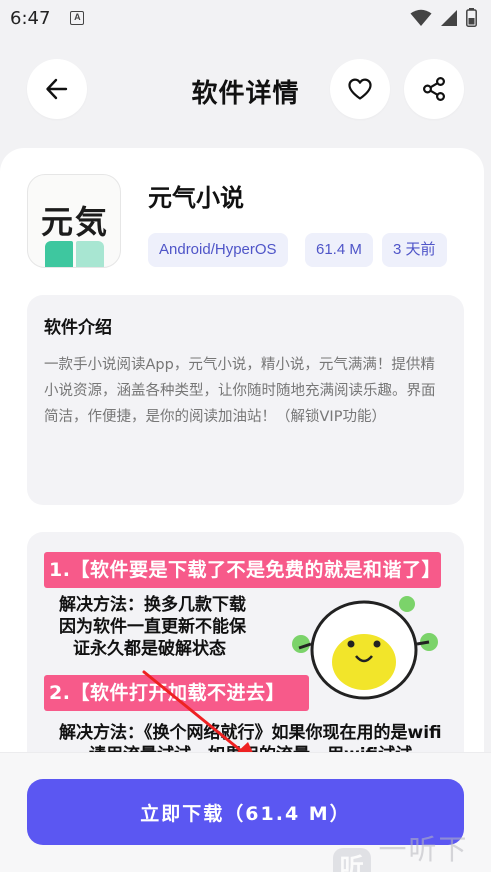  I want to click on egg-mascot-illustration, so click(365, 648).